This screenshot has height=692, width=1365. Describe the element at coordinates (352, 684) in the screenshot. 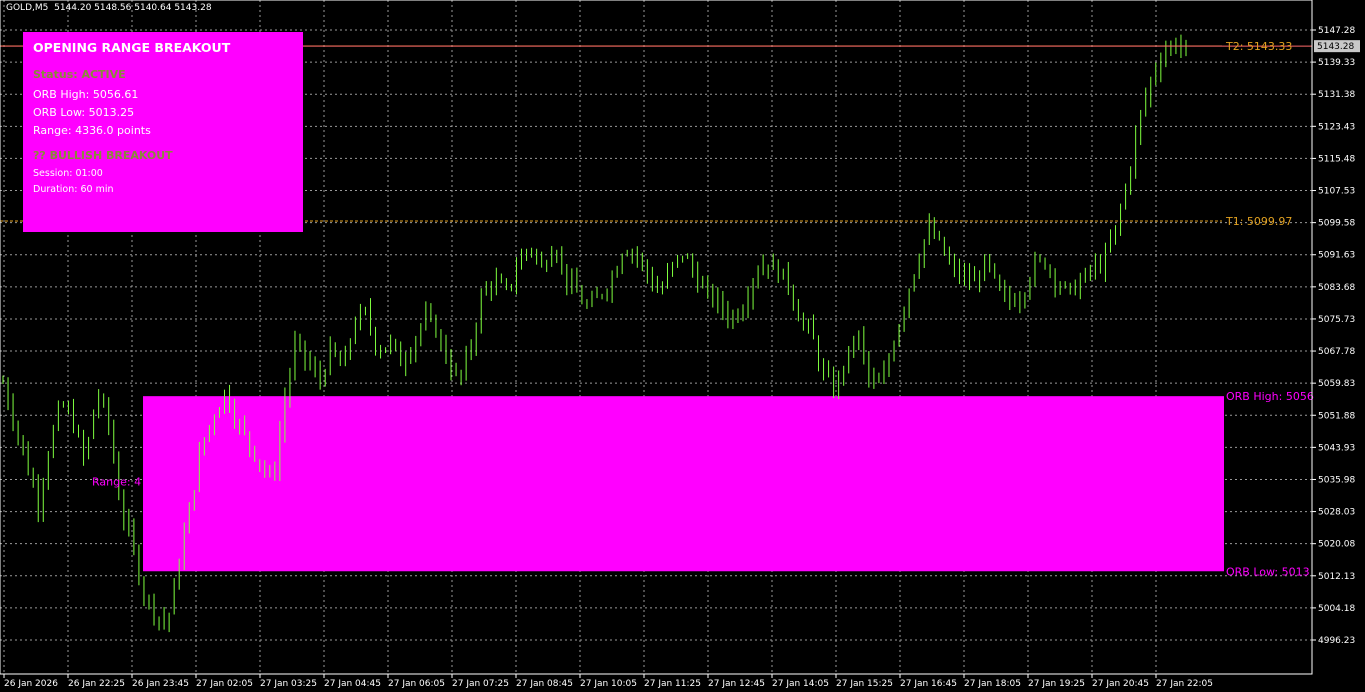

I see `time-tick-label: 27 Jan 04:45` at that location.